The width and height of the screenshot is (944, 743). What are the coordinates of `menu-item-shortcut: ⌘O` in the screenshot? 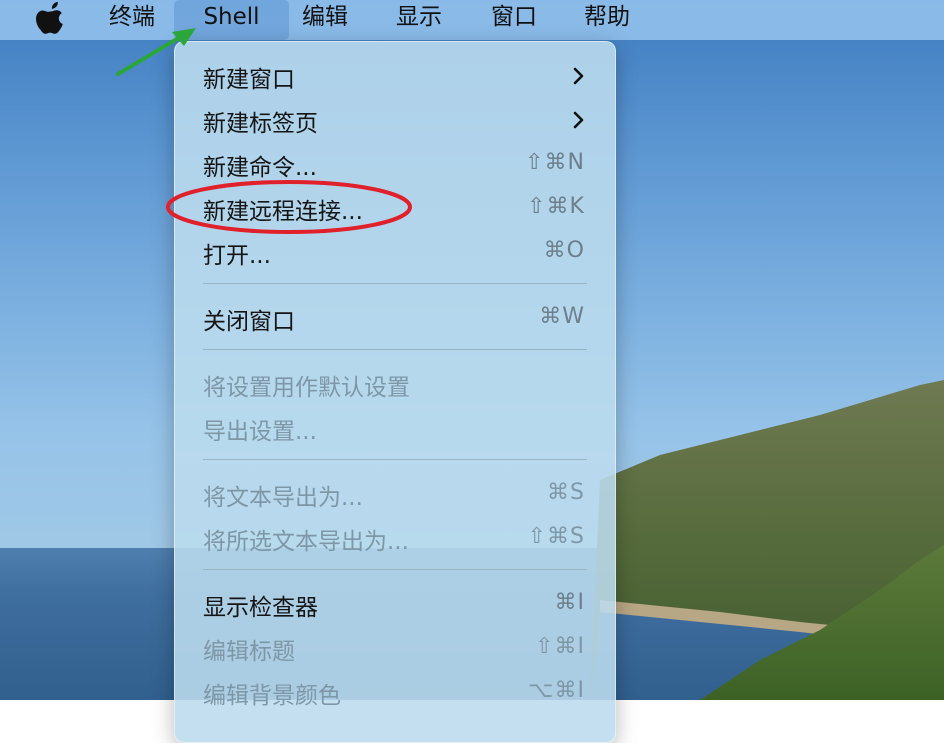 It's located at (564, 250).